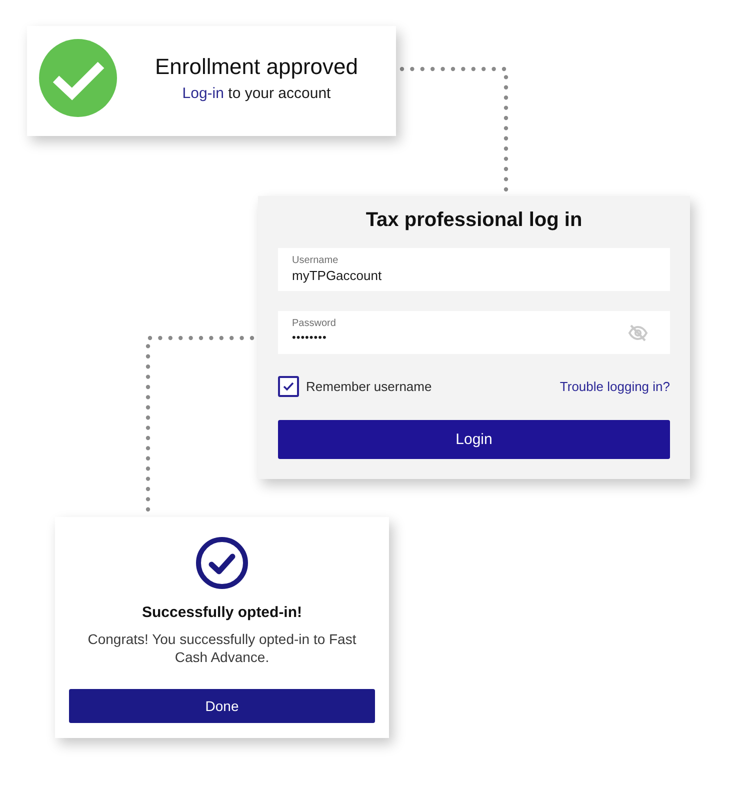 Image resolution: width=743 pixels, height=785 pixels. Describe the element at coordinates (256, 67) in the screenshot. I see `enrollment-title: Enrollment approved` at that location.